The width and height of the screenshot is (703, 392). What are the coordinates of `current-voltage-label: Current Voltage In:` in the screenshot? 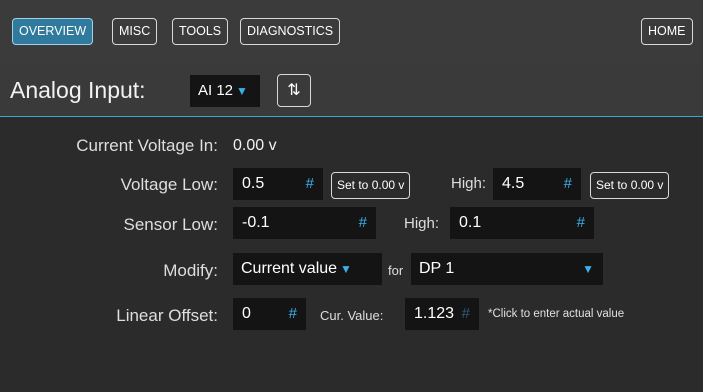 It's located at (147, 145).